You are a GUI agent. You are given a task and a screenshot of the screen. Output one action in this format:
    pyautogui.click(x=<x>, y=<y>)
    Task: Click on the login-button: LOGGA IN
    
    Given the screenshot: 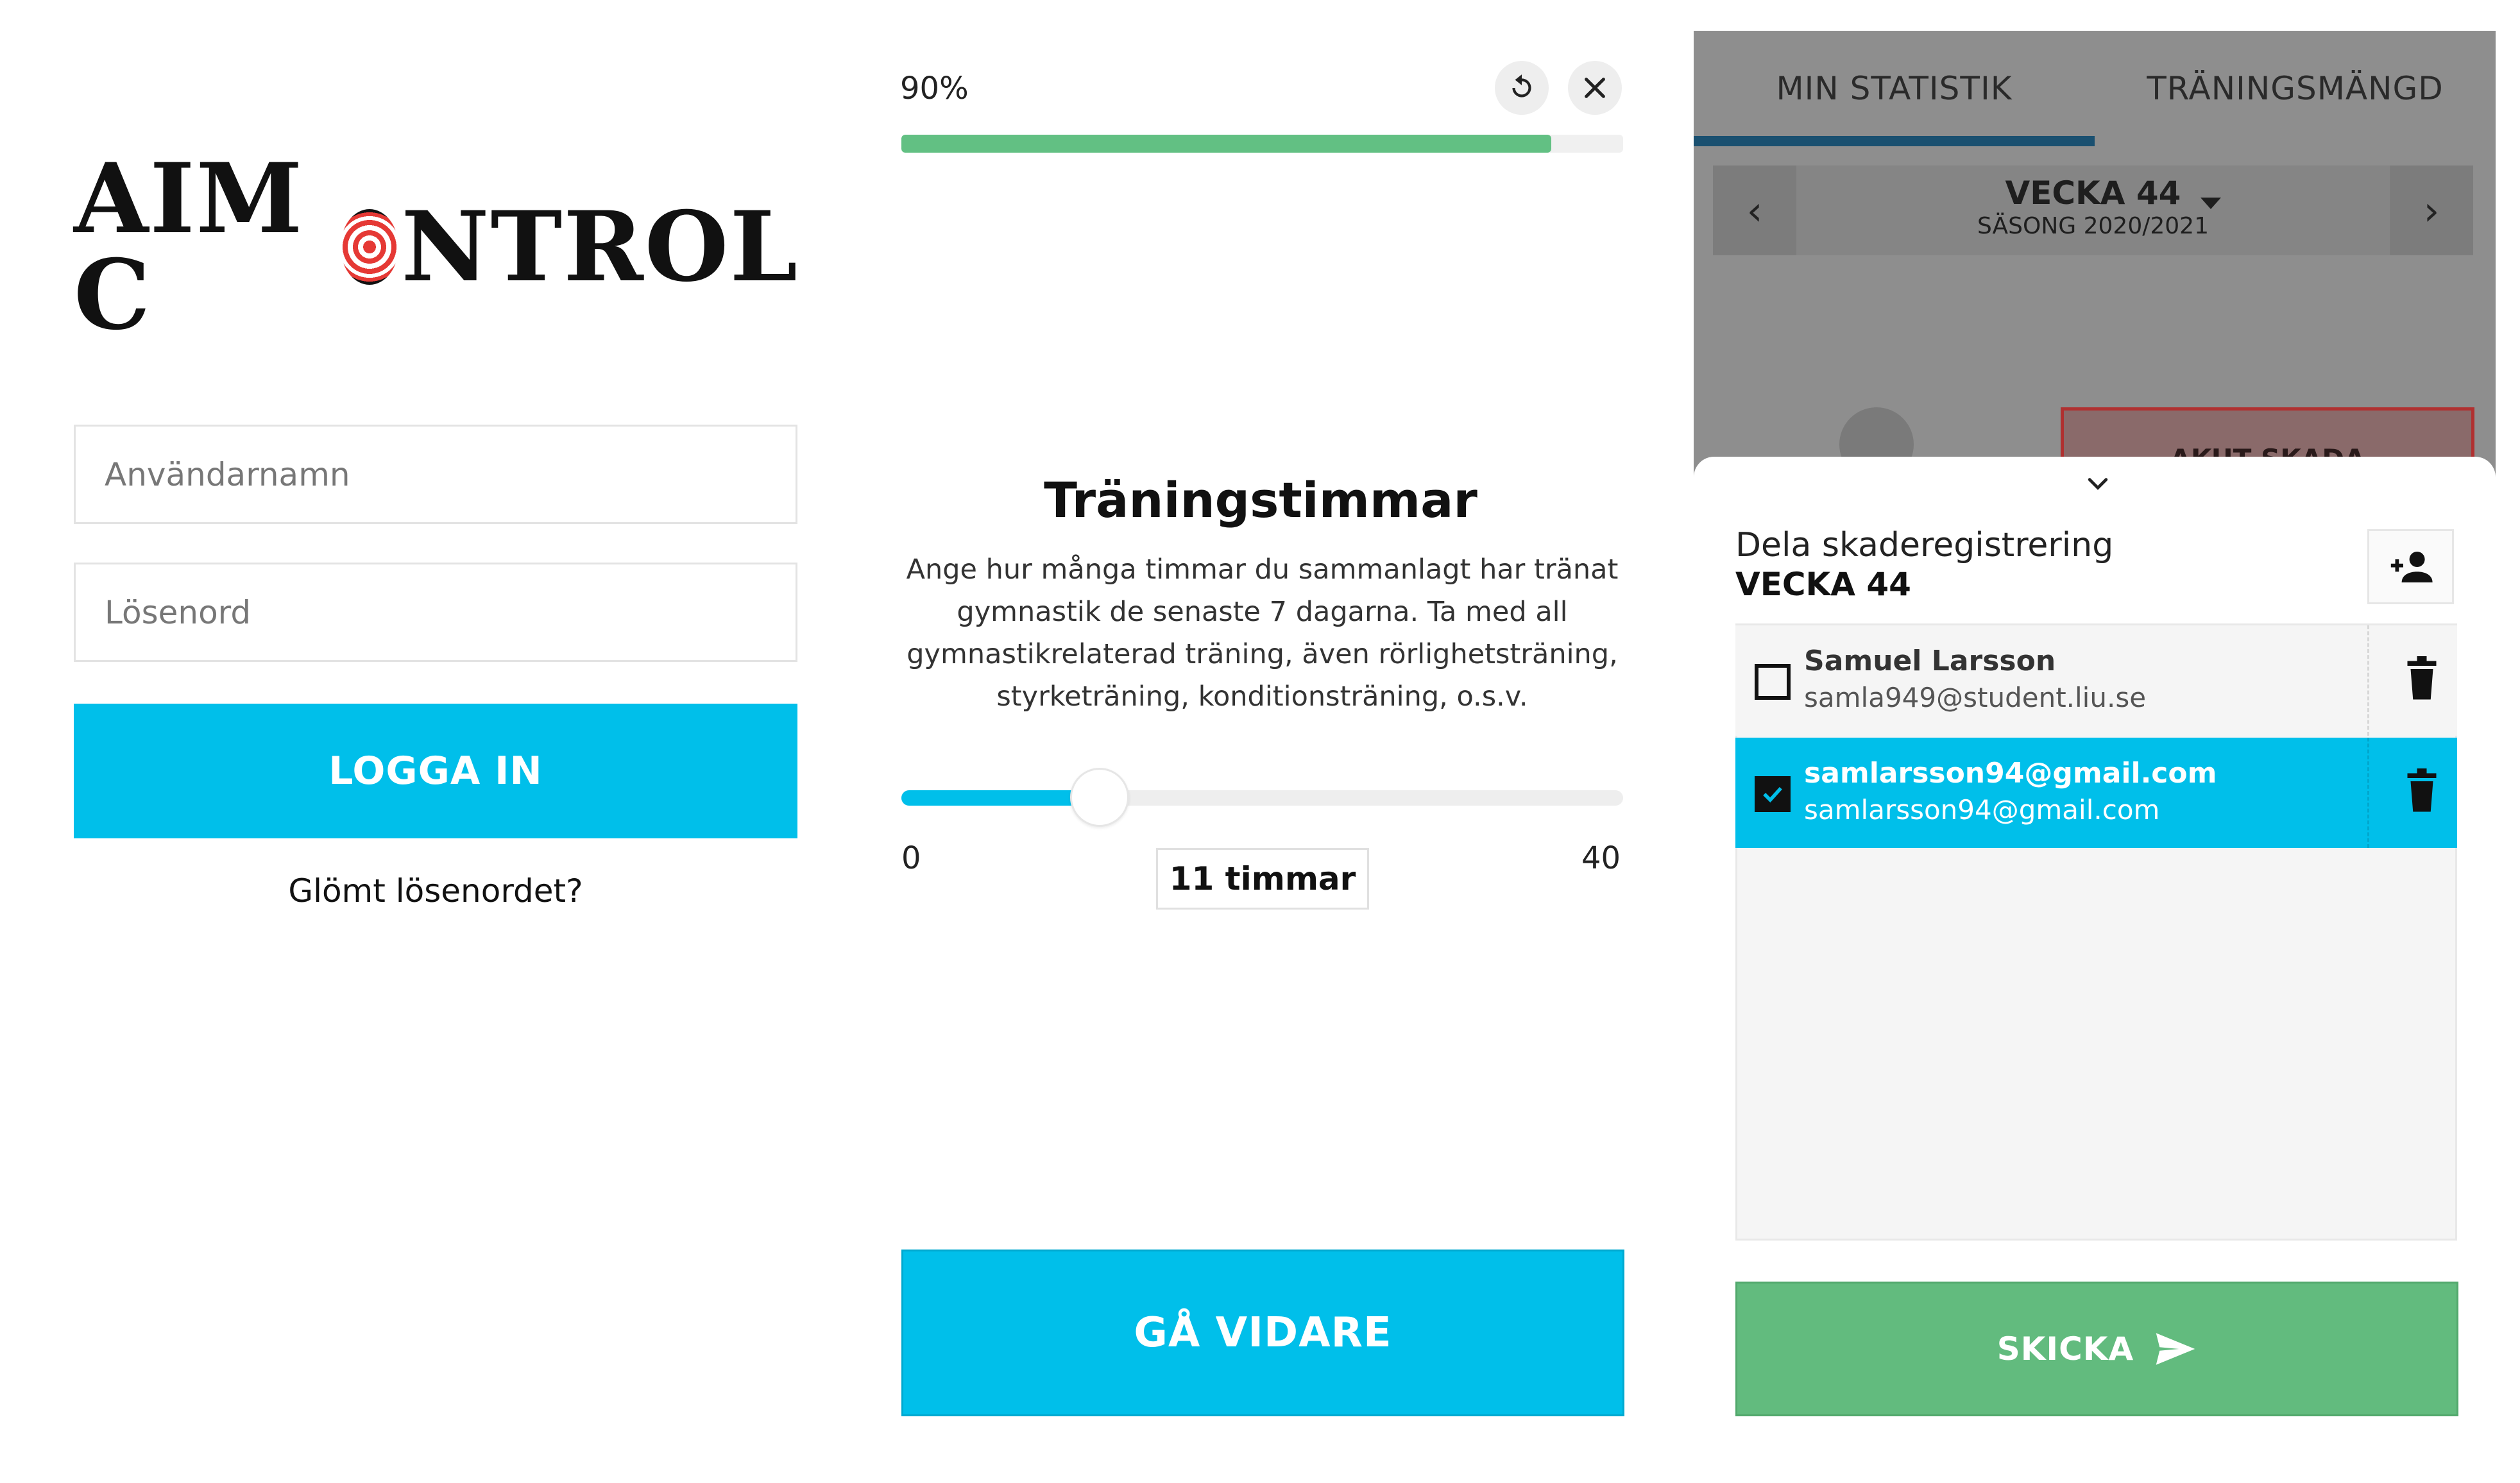 What is the action you would take?
    pyautogui.click(x=435, y=771)
    